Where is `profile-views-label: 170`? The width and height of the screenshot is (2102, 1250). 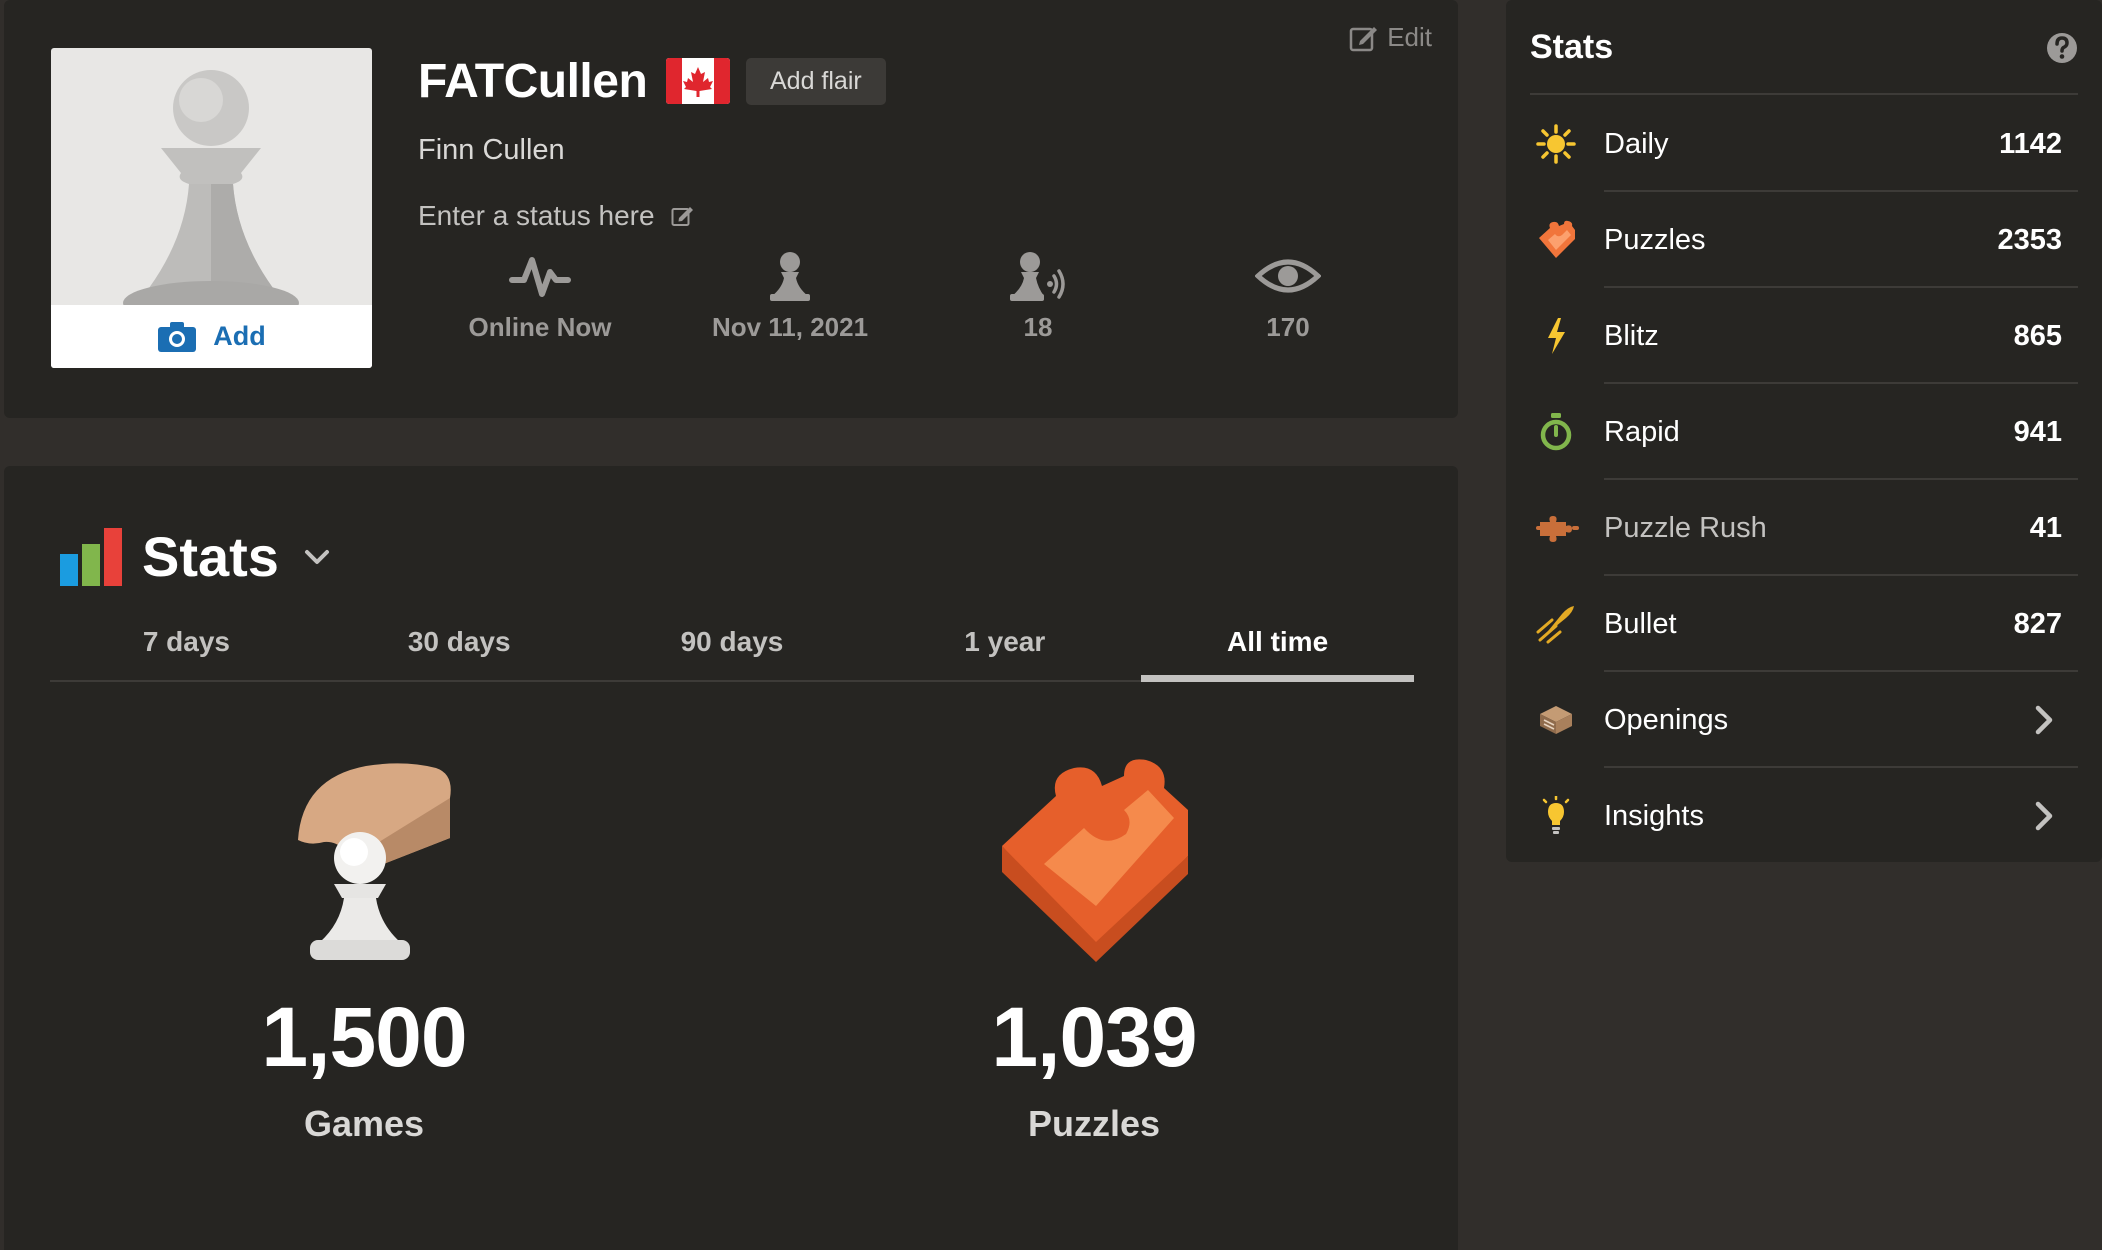
profile-views-label: 170 is located at coordinates (1288, 327).